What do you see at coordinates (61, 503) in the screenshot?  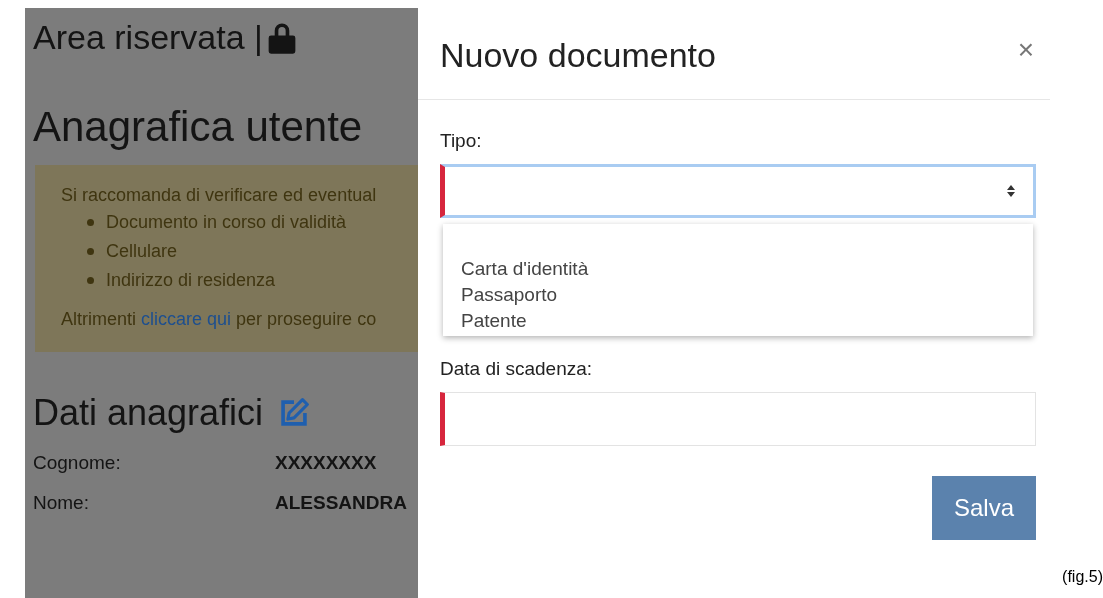 I see `field-label: Nome:` at bounding box center [61, 503].